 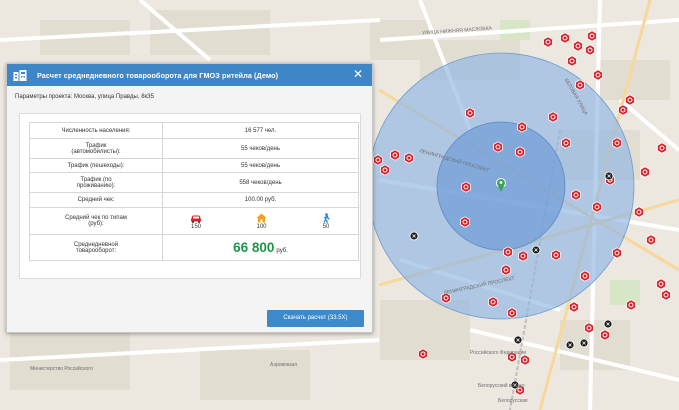 What do you see at coordinates (261, 226) in the screenshot?
I see `type-home-value: 100` at bounding box center [261, 226].